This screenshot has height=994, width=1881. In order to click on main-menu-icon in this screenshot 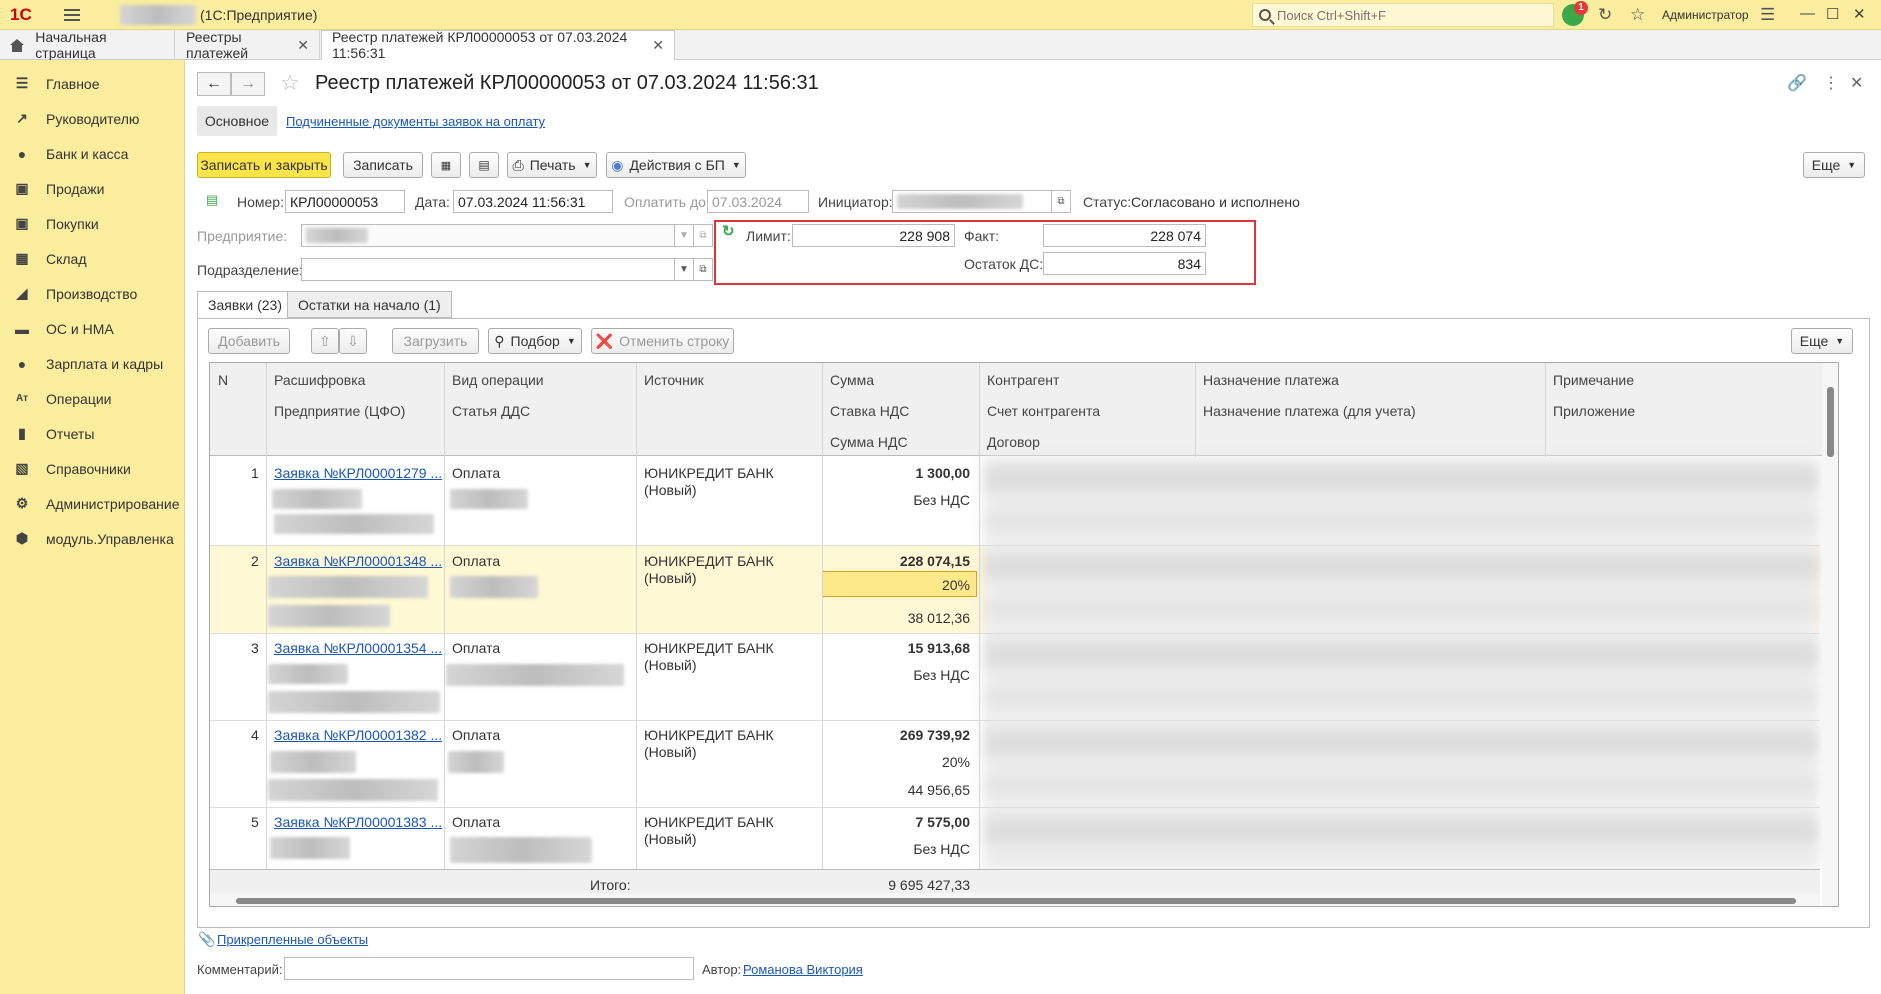, I will do `click(72, 14)`.